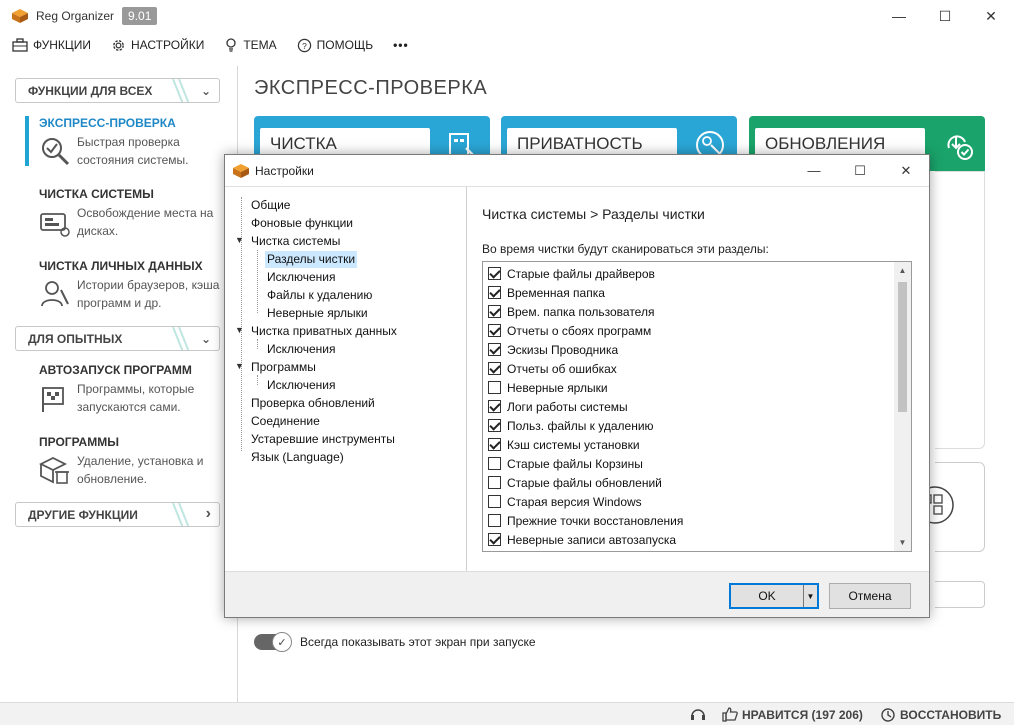  Describe the element at coordinates (565, 501) in the screenshot. I see `list-item: Старая версия Windows` at that location.